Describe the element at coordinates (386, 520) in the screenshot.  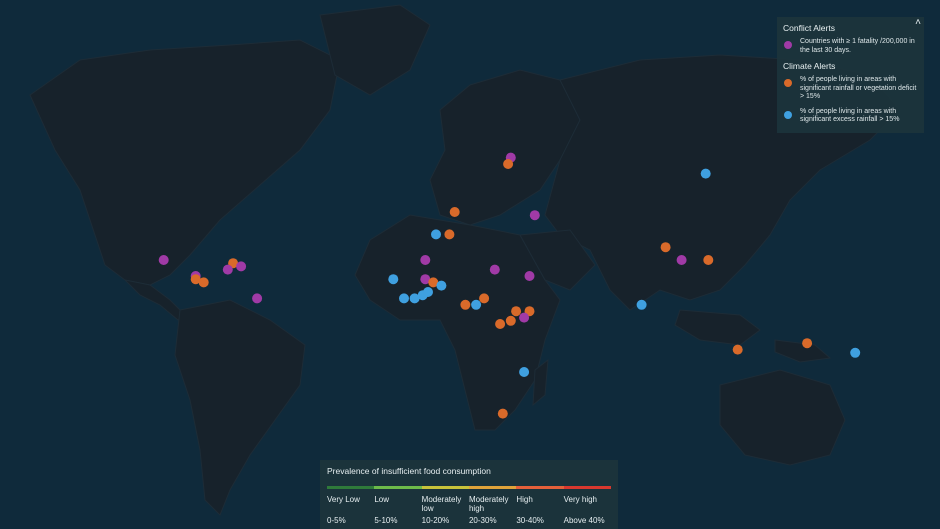
I see `category-range: 5-10%` at that location.